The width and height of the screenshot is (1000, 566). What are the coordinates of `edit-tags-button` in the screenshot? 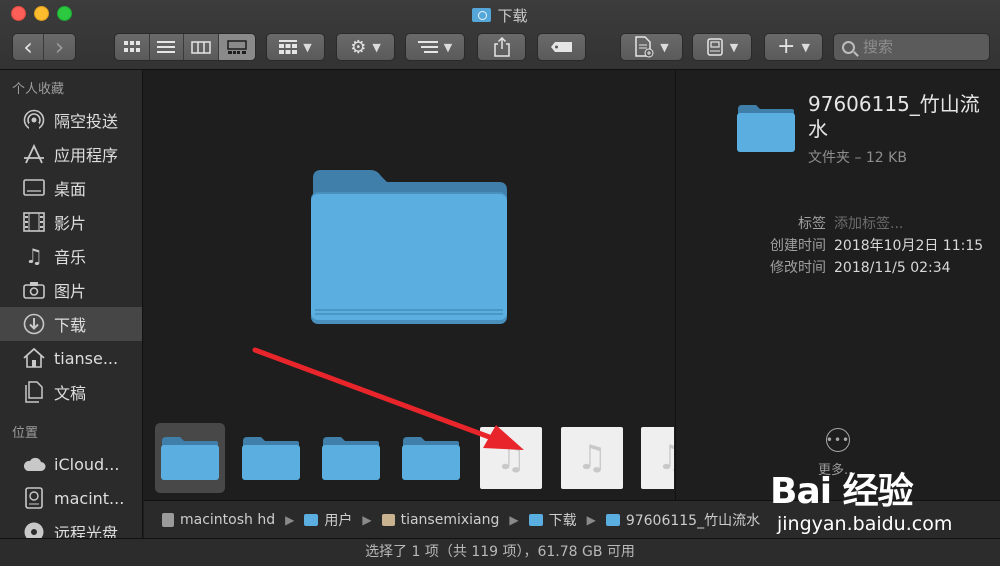 It's located at (561, 47).